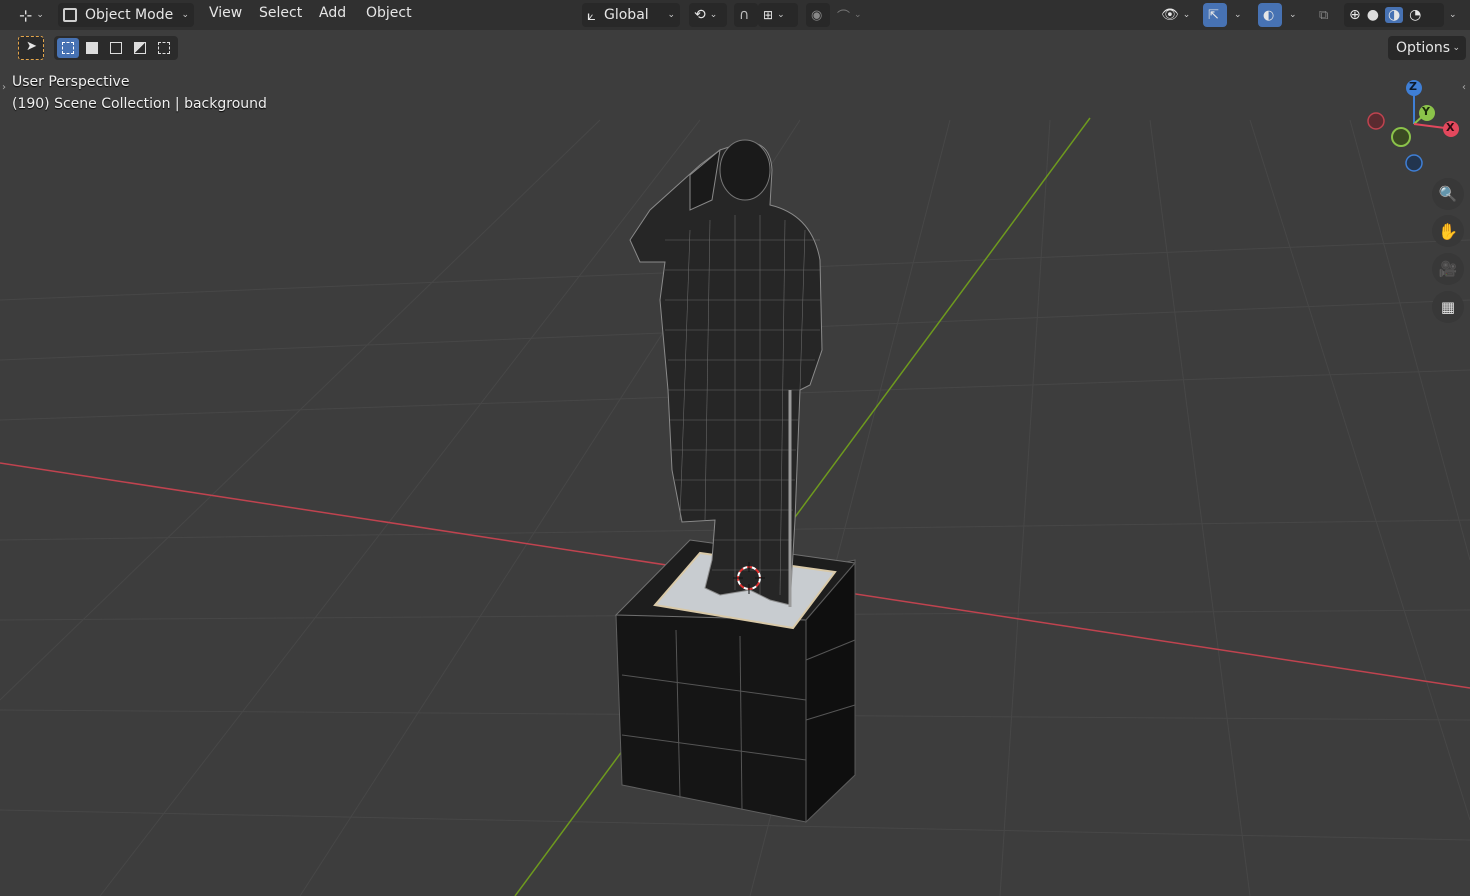  I want to click on select-mode-set-button, so click(68, 48).